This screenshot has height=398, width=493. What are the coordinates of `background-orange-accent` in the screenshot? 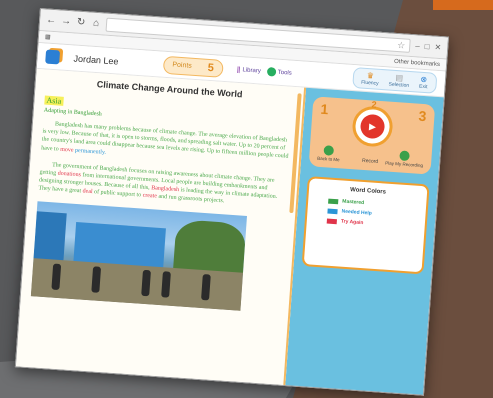 It's located at (463, 5).